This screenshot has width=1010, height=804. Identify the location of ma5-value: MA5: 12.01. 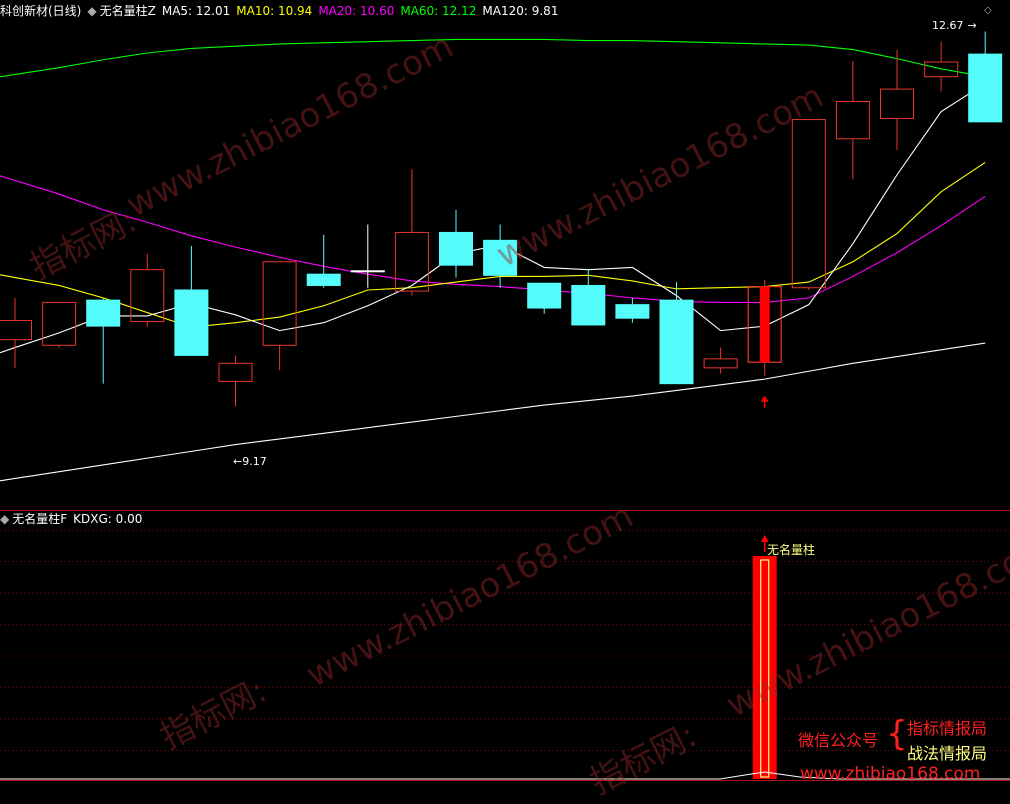
(196, 11).